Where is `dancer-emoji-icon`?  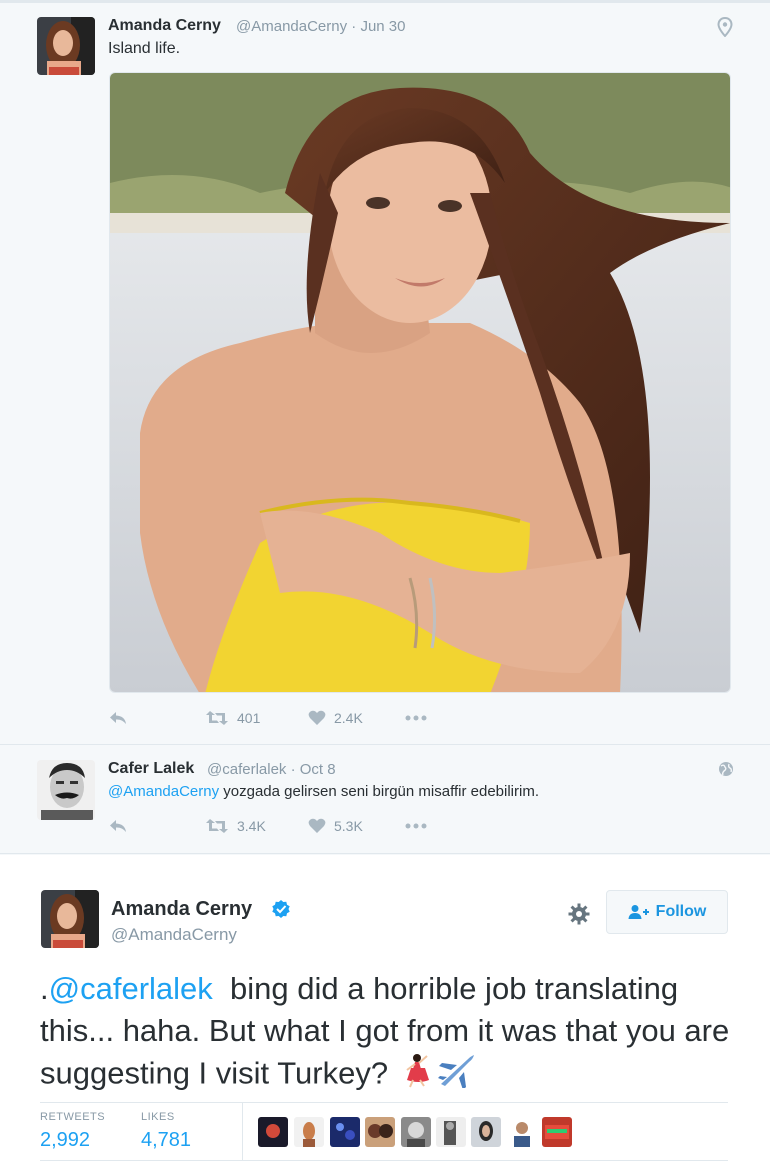 dancer-emoji-icon is located at coordinates (415, 1075).